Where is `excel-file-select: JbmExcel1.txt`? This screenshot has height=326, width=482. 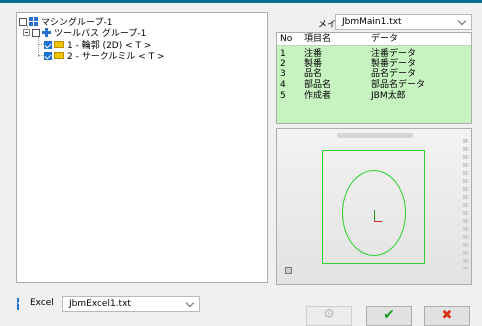
excel-file-select: JbmExcel1.txt is located at coordinates (131, 304).